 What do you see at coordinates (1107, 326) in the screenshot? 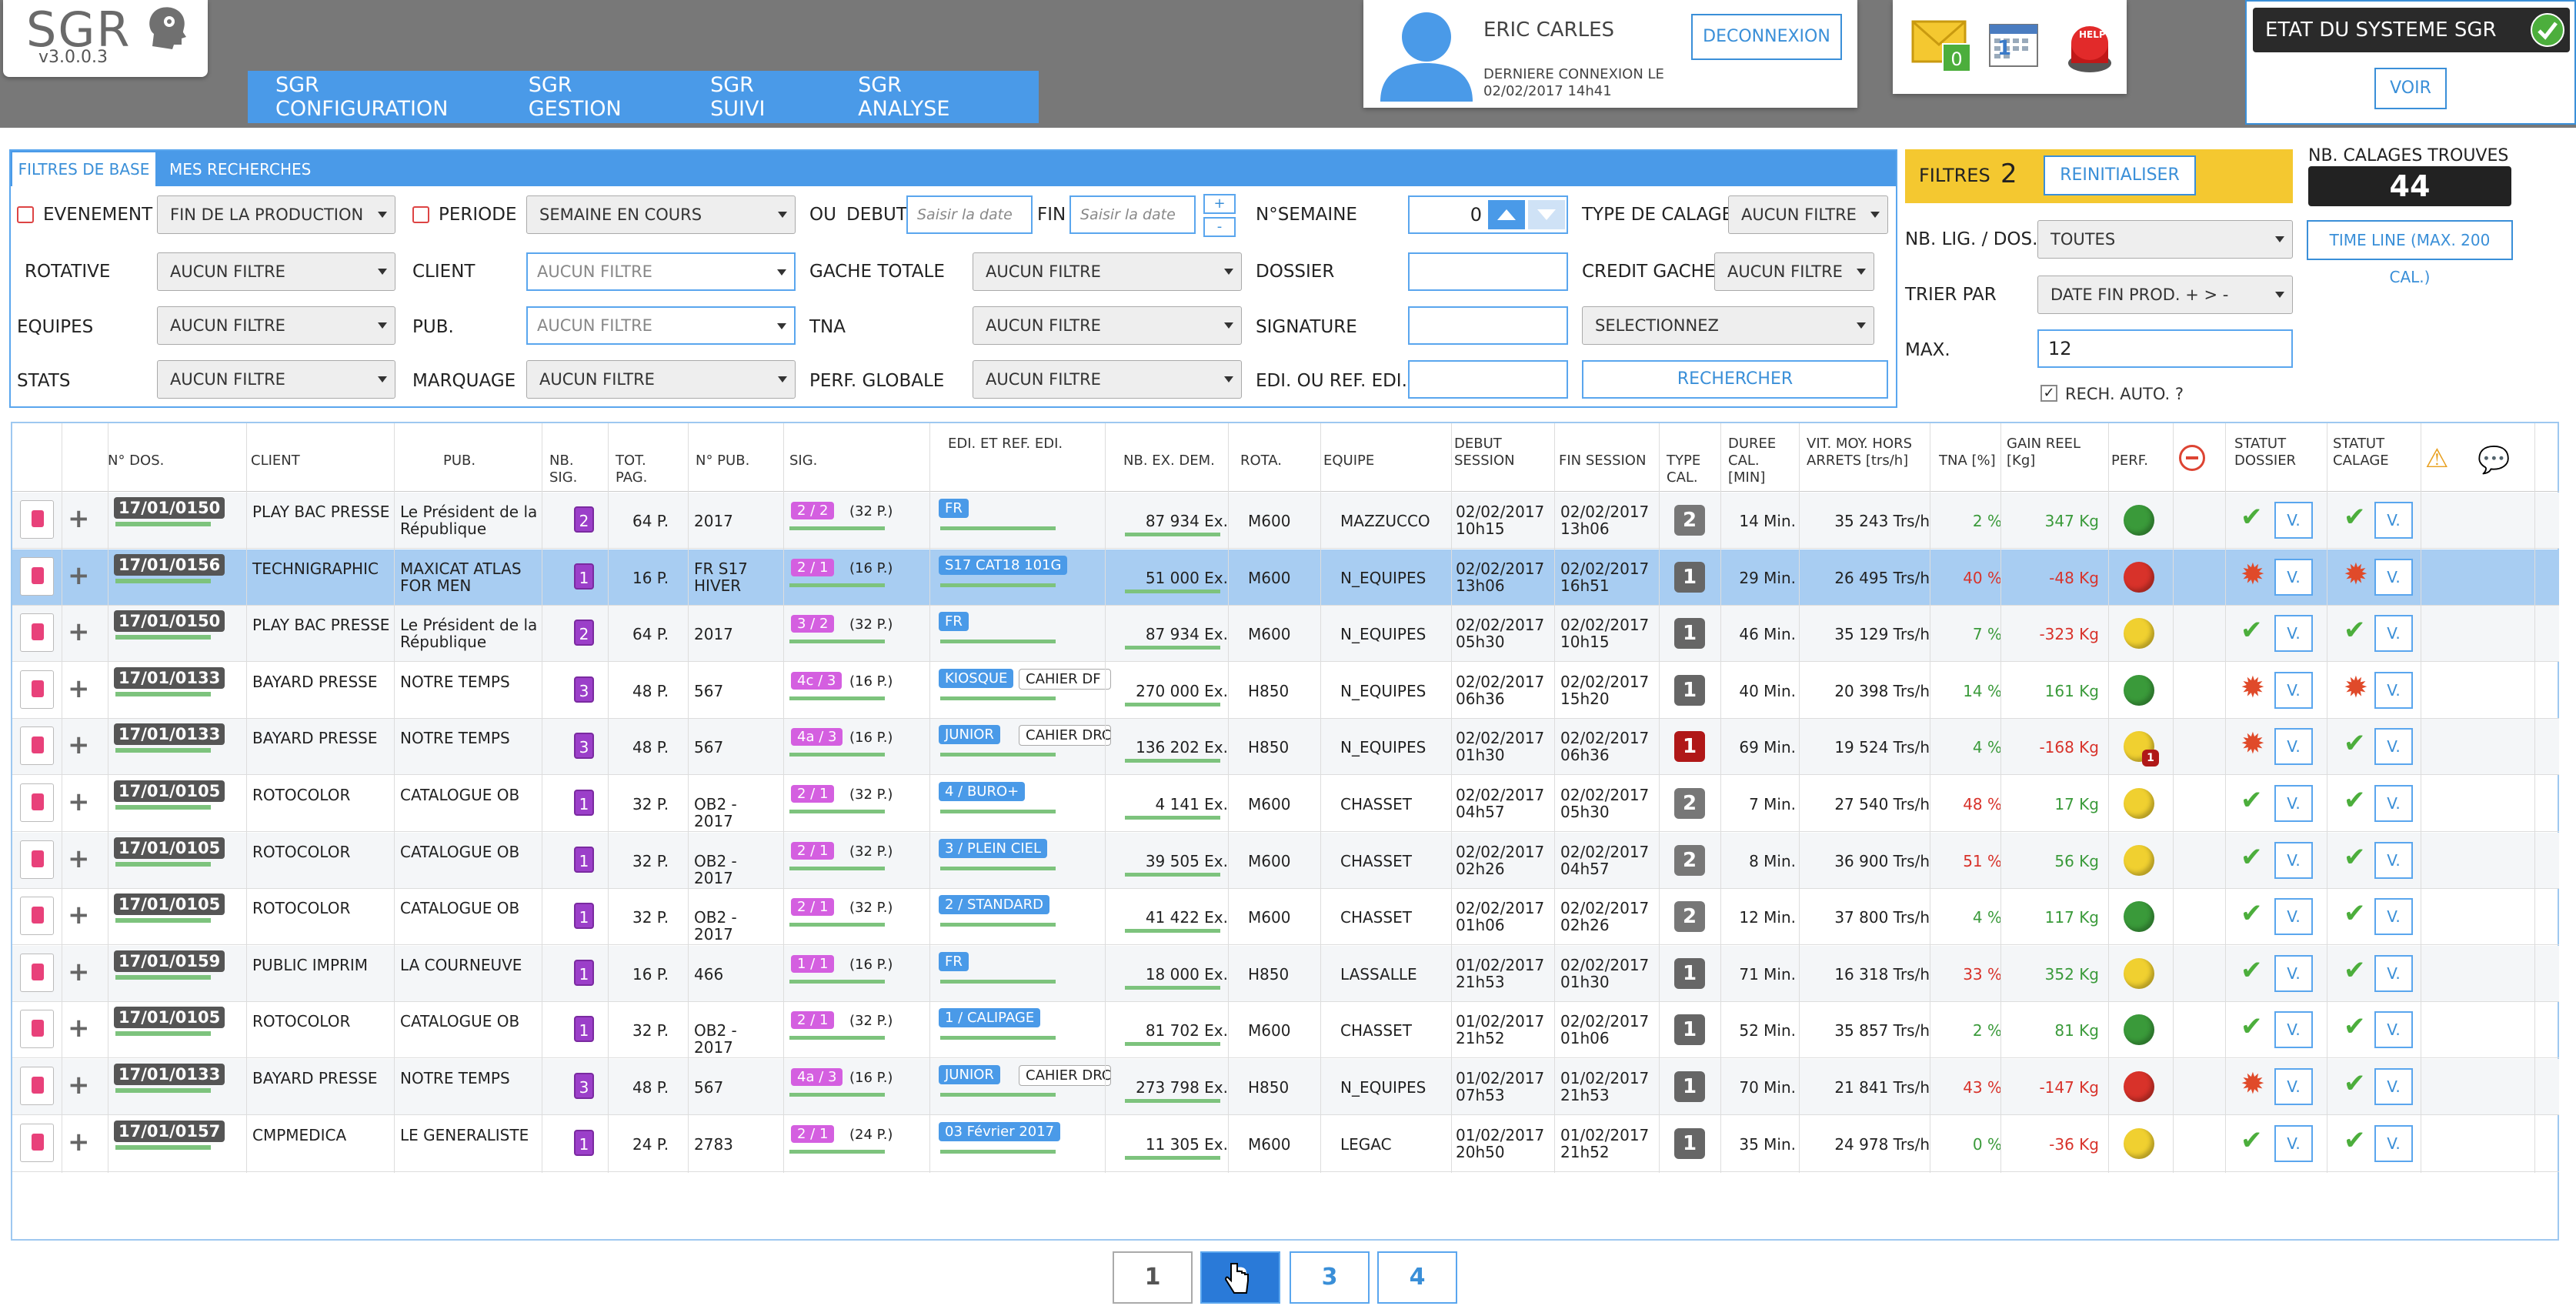
I see `tna-select: AUCUN FILTRE` at bounding box center [1107, 326].